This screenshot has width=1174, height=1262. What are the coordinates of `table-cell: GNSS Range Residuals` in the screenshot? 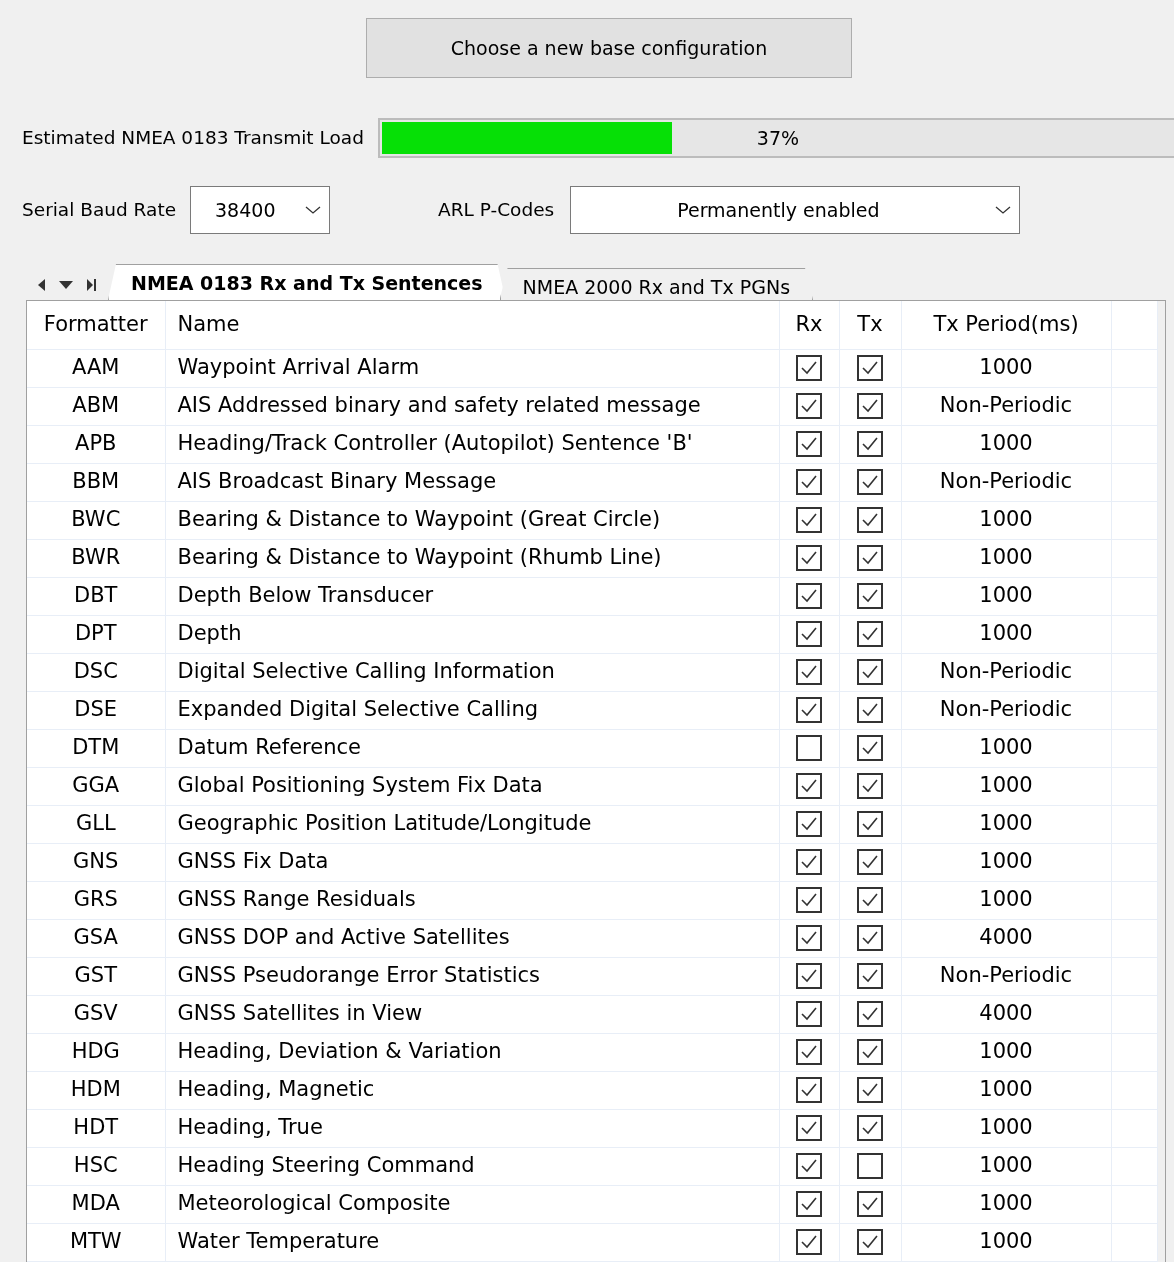 It's located at (472, 900).